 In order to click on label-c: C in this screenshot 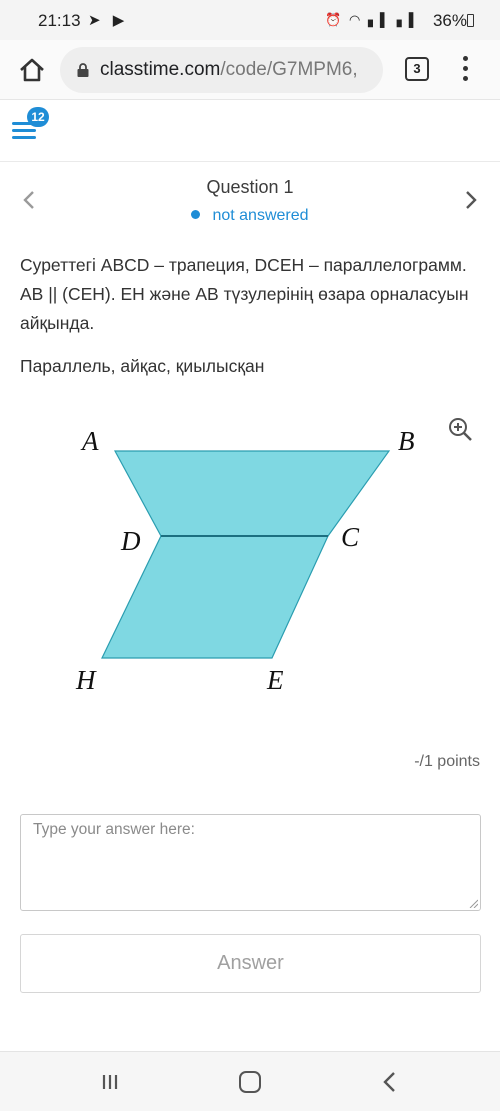, I will do `click(350, 537)`.